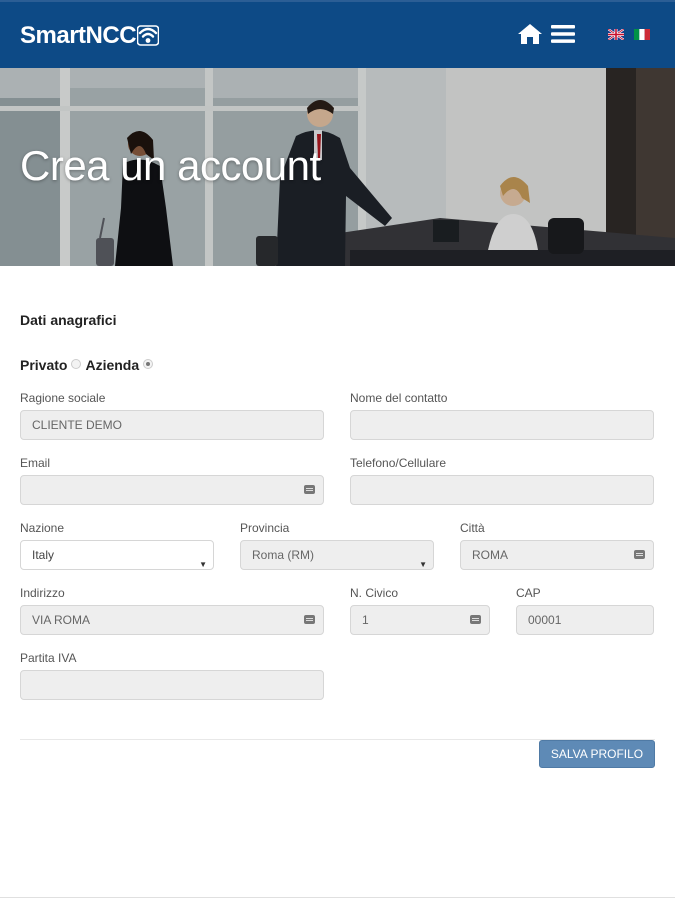  What do you see at coordinates (337, 555) in the screenshot?
I see `provincia-select: Roma (RM) ▼` at bounding box center [337, 555].